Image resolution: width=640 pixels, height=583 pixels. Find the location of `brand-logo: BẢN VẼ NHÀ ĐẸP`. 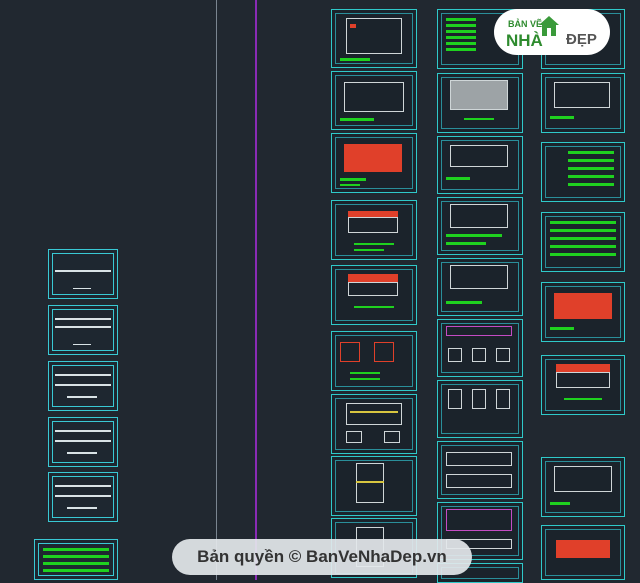

brand-logo: BẢN VẼ NHÀ ĐẸP is located at coordinates (552, 32).